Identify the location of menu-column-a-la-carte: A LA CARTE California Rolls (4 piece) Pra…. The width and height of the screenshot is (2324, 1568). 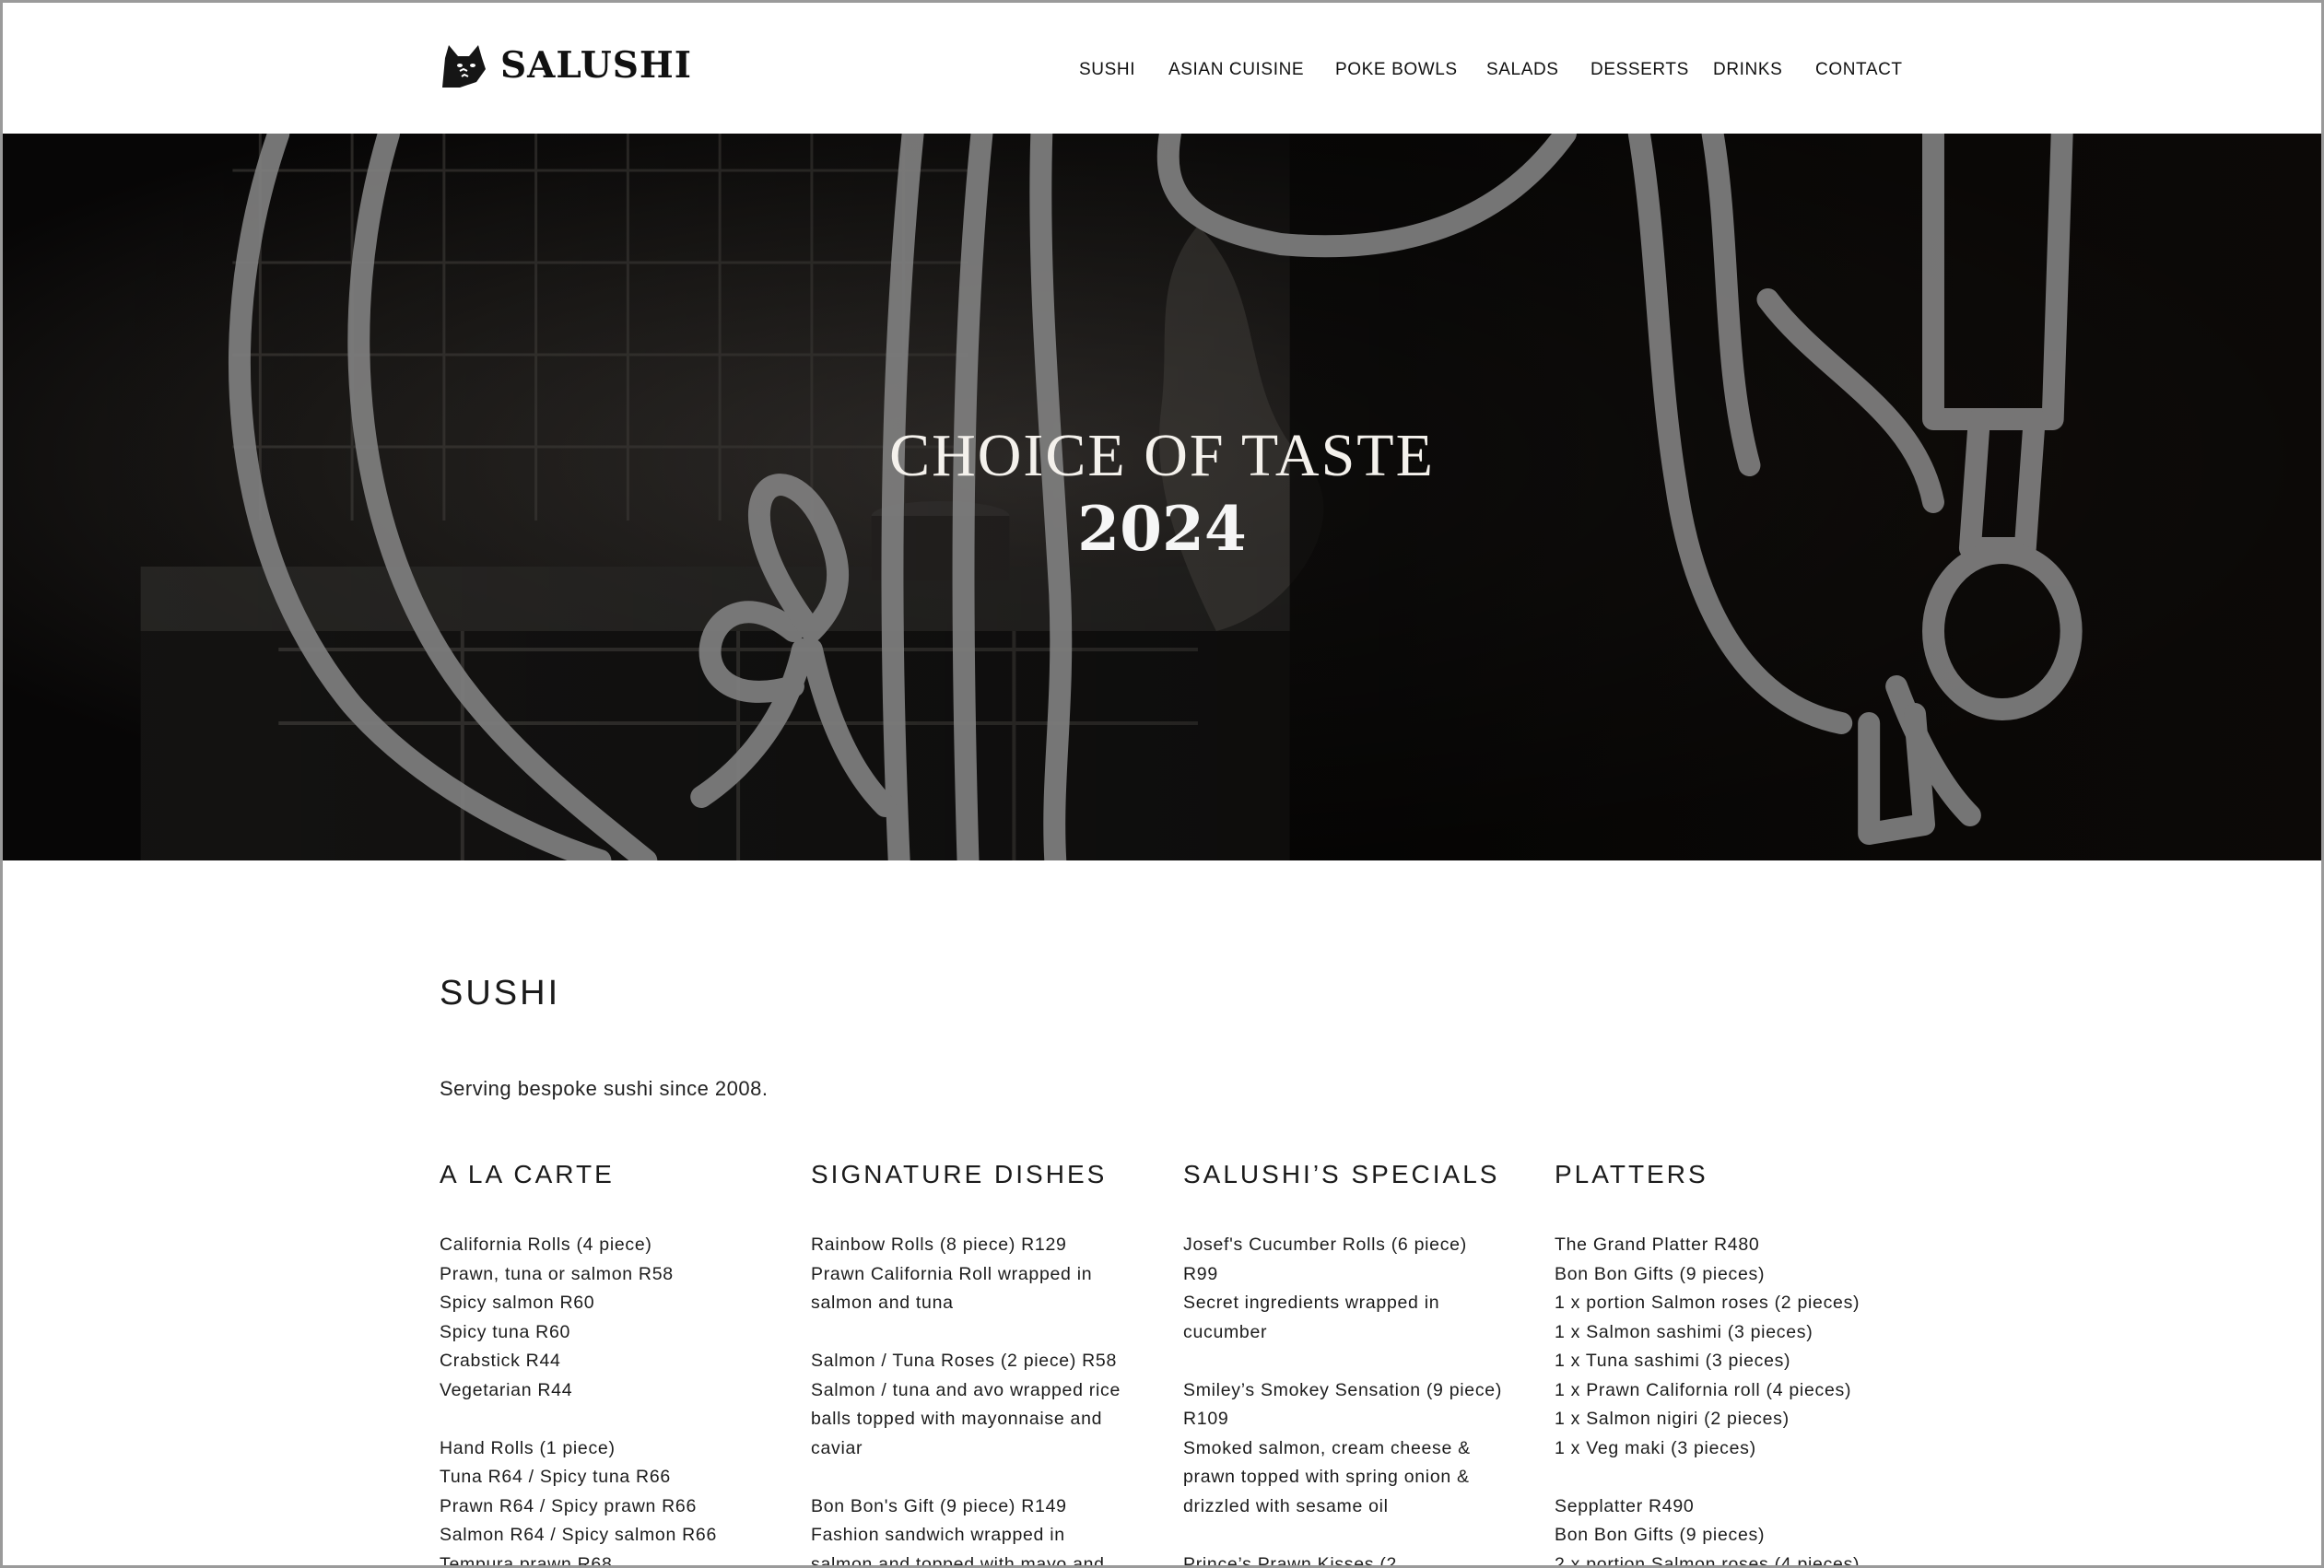
(617, 1364).